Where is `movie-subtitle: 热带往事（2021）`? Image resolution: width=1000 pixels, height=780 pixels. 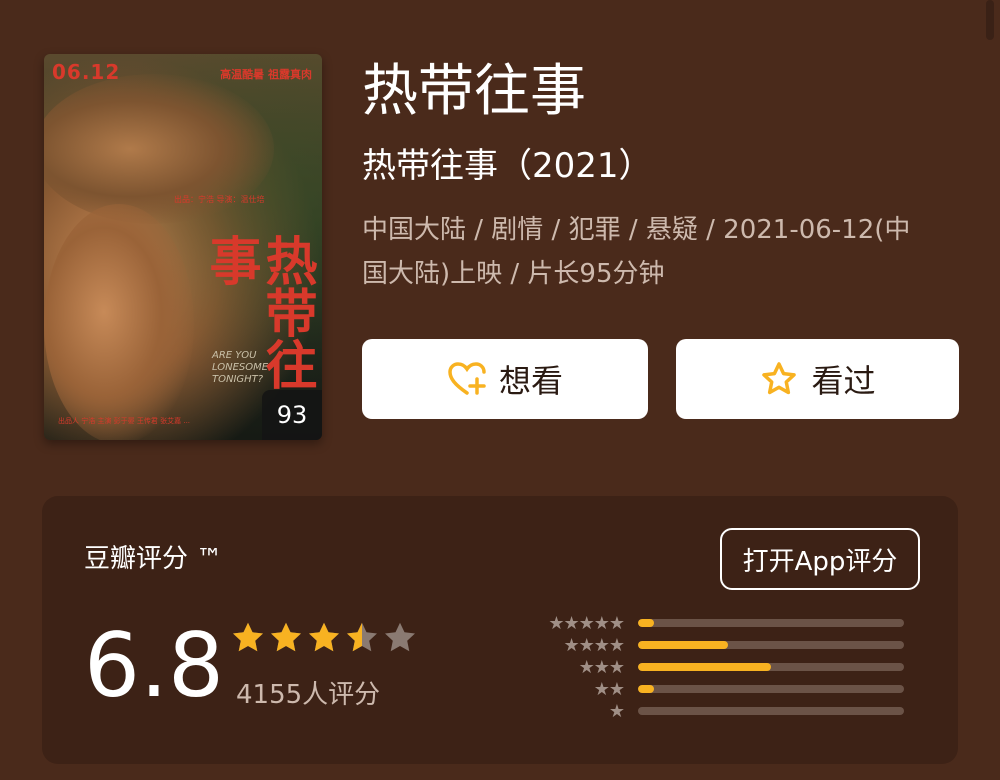
movie-subtitle: 热带往事（2021） is located at coordinates (507, 166).